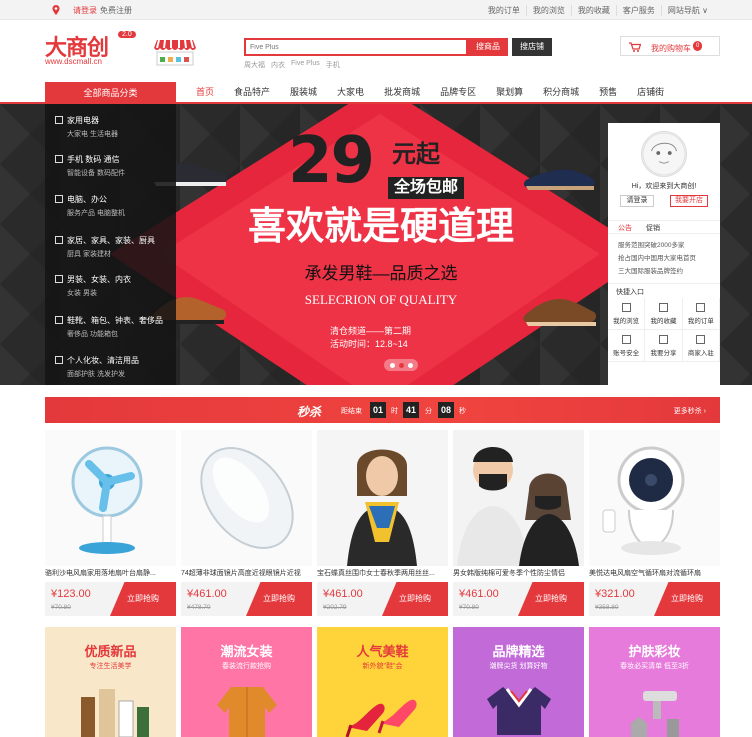 The width and height of the screenshot is (752, 737). What do you see at coordinates (205, 92) in the screenshot?
I see `nav-home: 首页` at bounding box center [205, 92].